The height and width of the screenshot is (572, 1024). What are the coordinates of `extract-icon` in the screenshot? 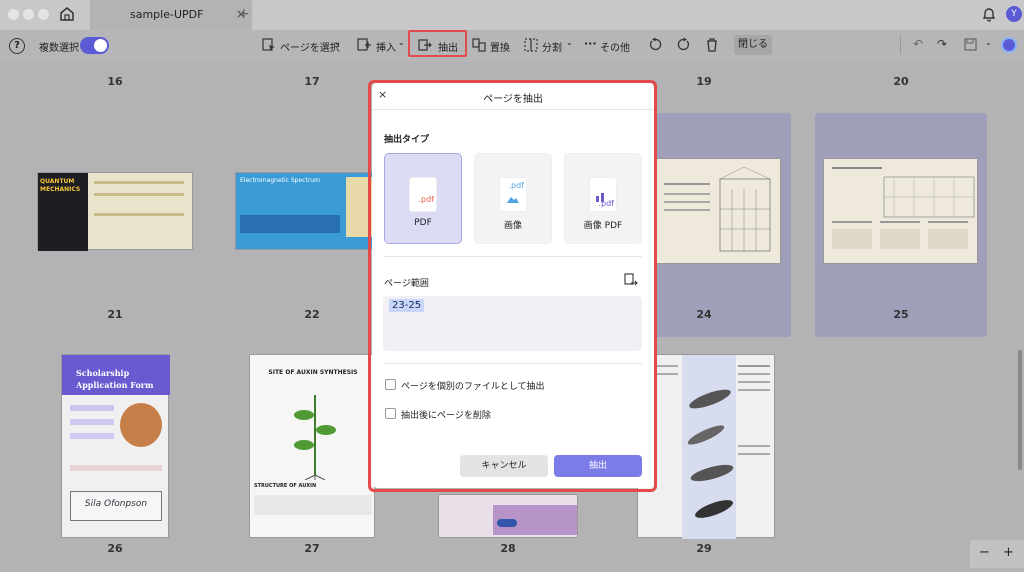 It's located at (425, 45).